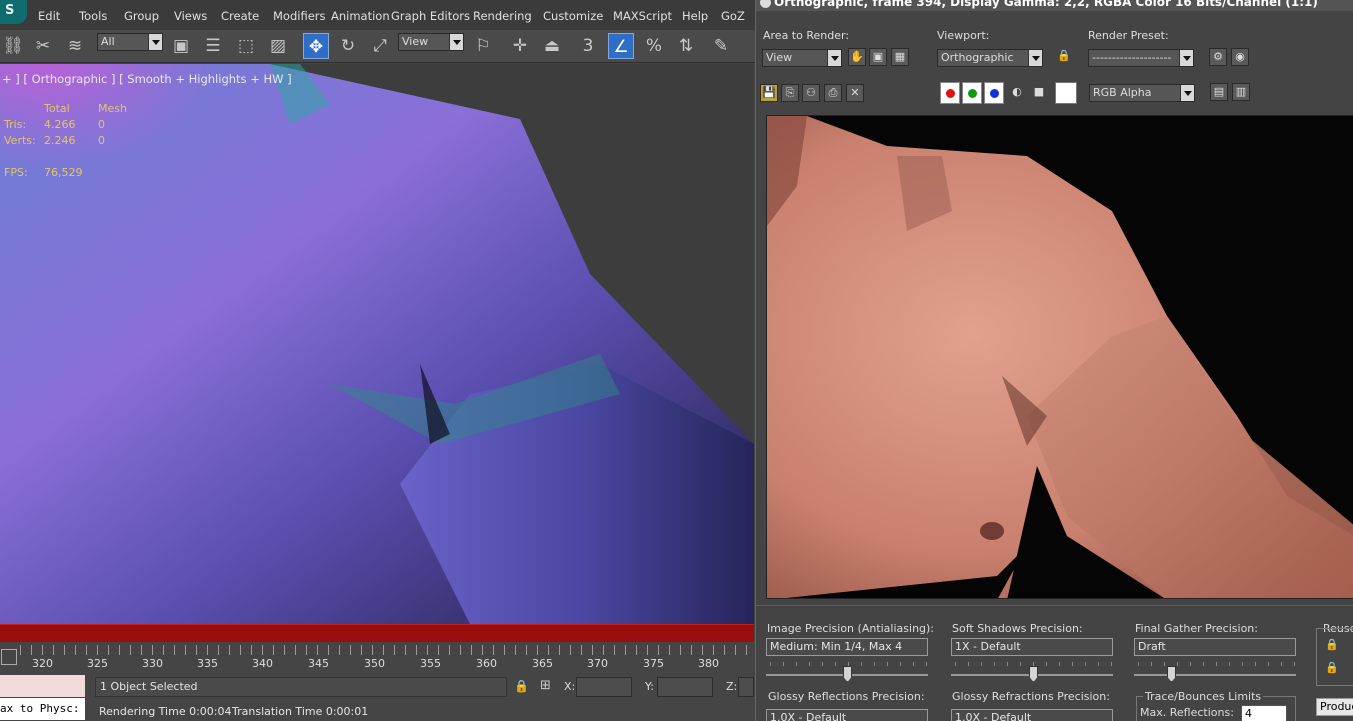  I want to click on display-channel-dropdown: RGB Alpha, so click(1142, 93).